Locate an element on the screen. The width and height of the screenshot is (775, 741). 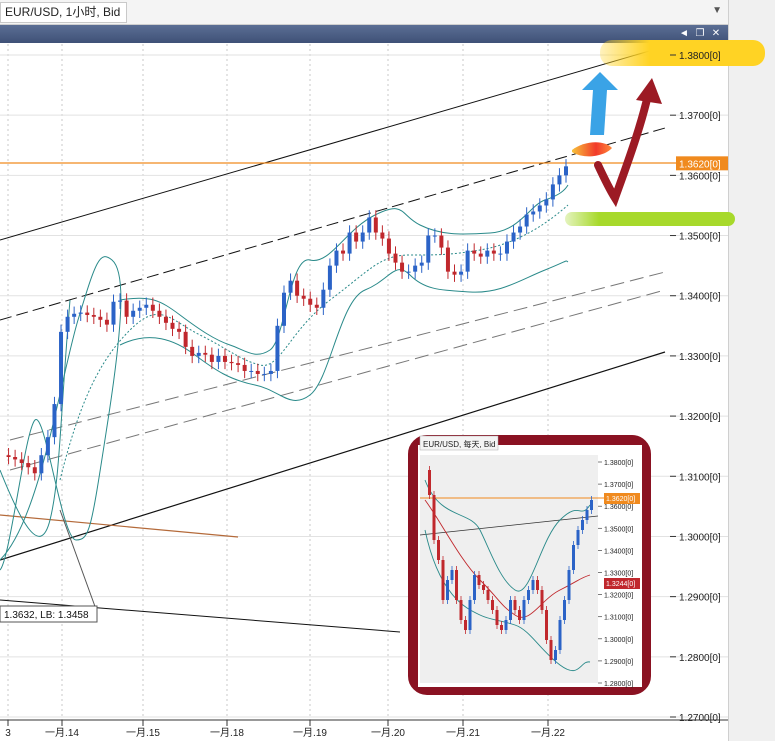
inset-y-tick-label: 1.3800[0] is located at coordinates (618, 463).